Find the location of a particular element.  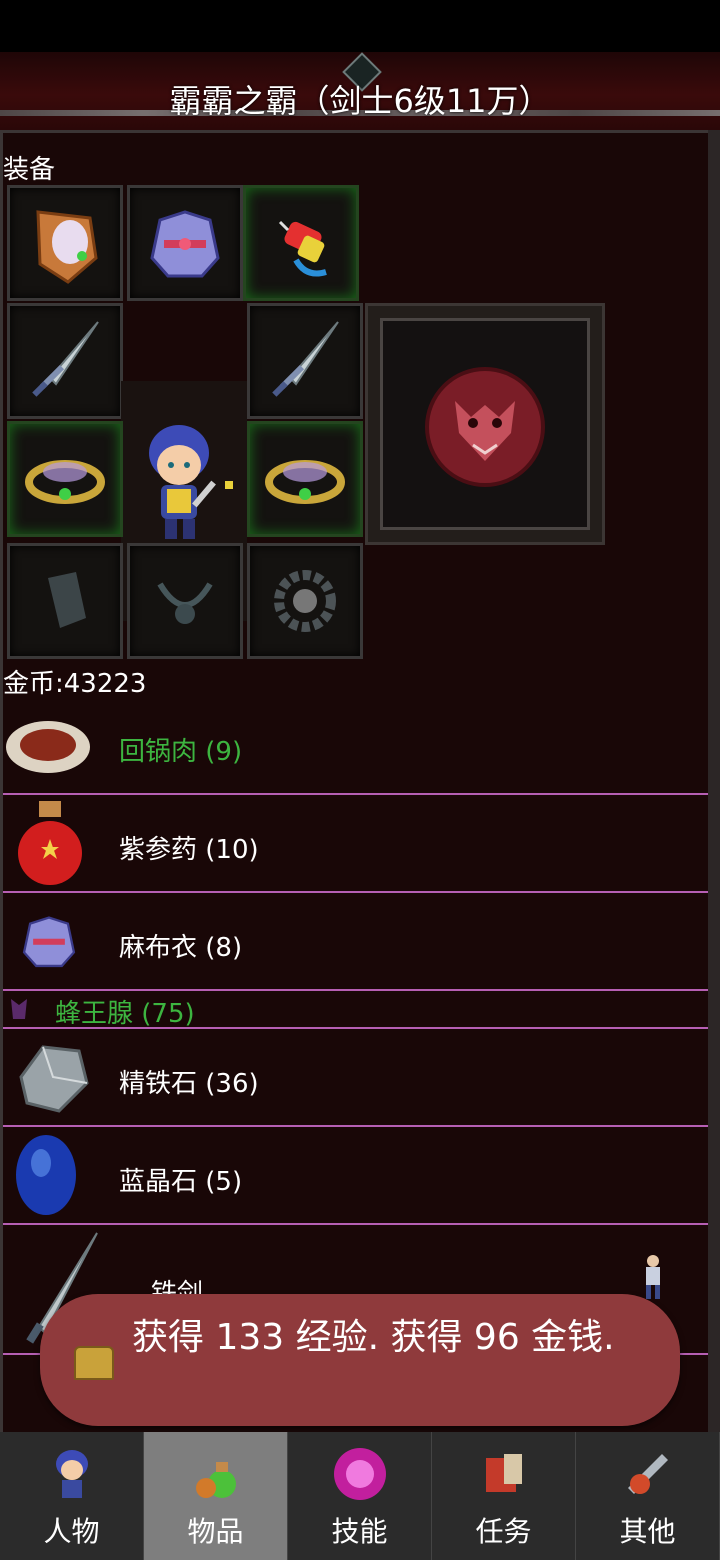

title-bar: 霸霸之霸（剑士6级11万） is located at coordinates (360, 91).